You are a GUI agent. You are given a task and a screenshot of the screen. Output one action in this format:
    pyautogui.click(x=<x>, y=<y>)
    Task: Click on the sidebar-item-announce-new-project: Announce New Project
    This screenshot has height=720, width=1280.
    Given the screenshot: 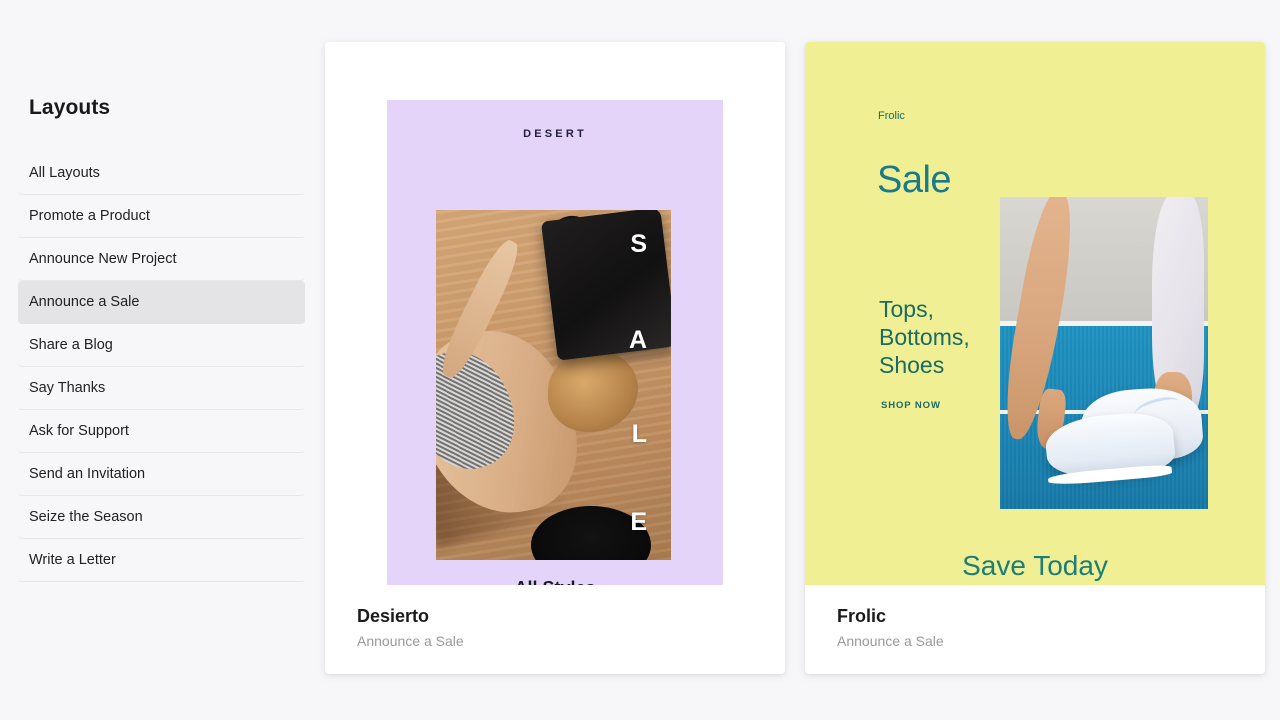 What is the action you would take?
    pyautogui.click(x=161, y=259)
    